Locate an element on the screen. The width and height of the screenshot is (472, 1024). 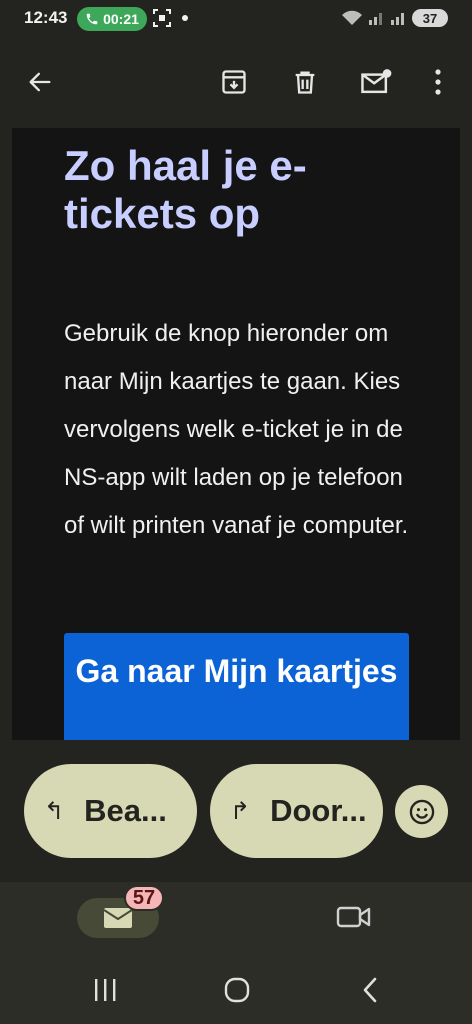
bottom-navigation: 57 is located at coordinates (236, 953).